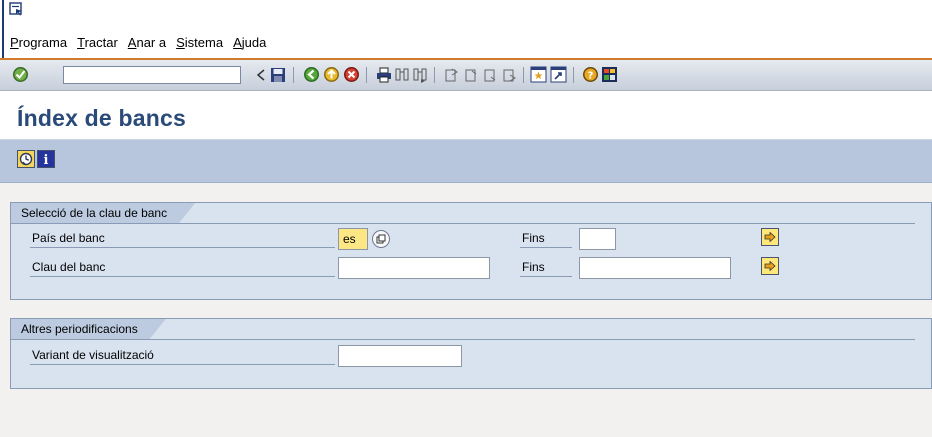 This screenshot has height=437, width=932. Describe the element at coordinates (546, 238) in the screenshot. I see `bank-country-to-label: Fins` at that location.